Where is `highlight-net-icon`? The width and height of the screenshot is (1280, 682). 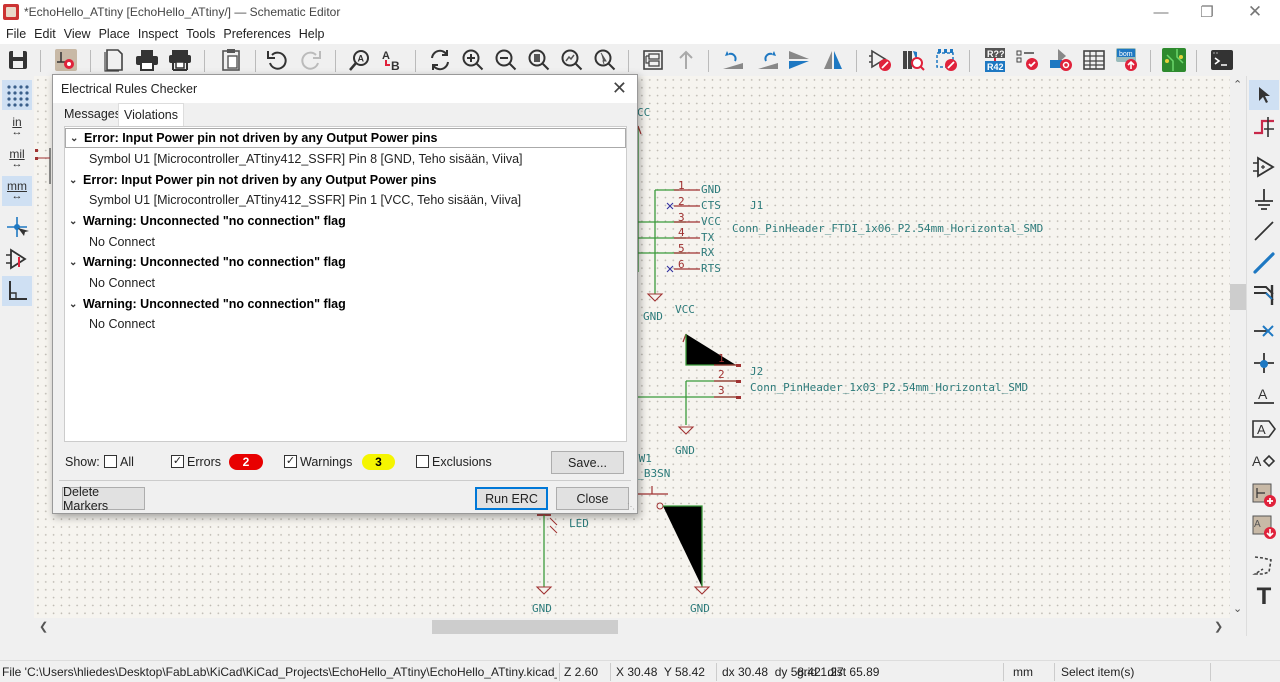 highlight-net-icon is located at coordinates (1264, 127).